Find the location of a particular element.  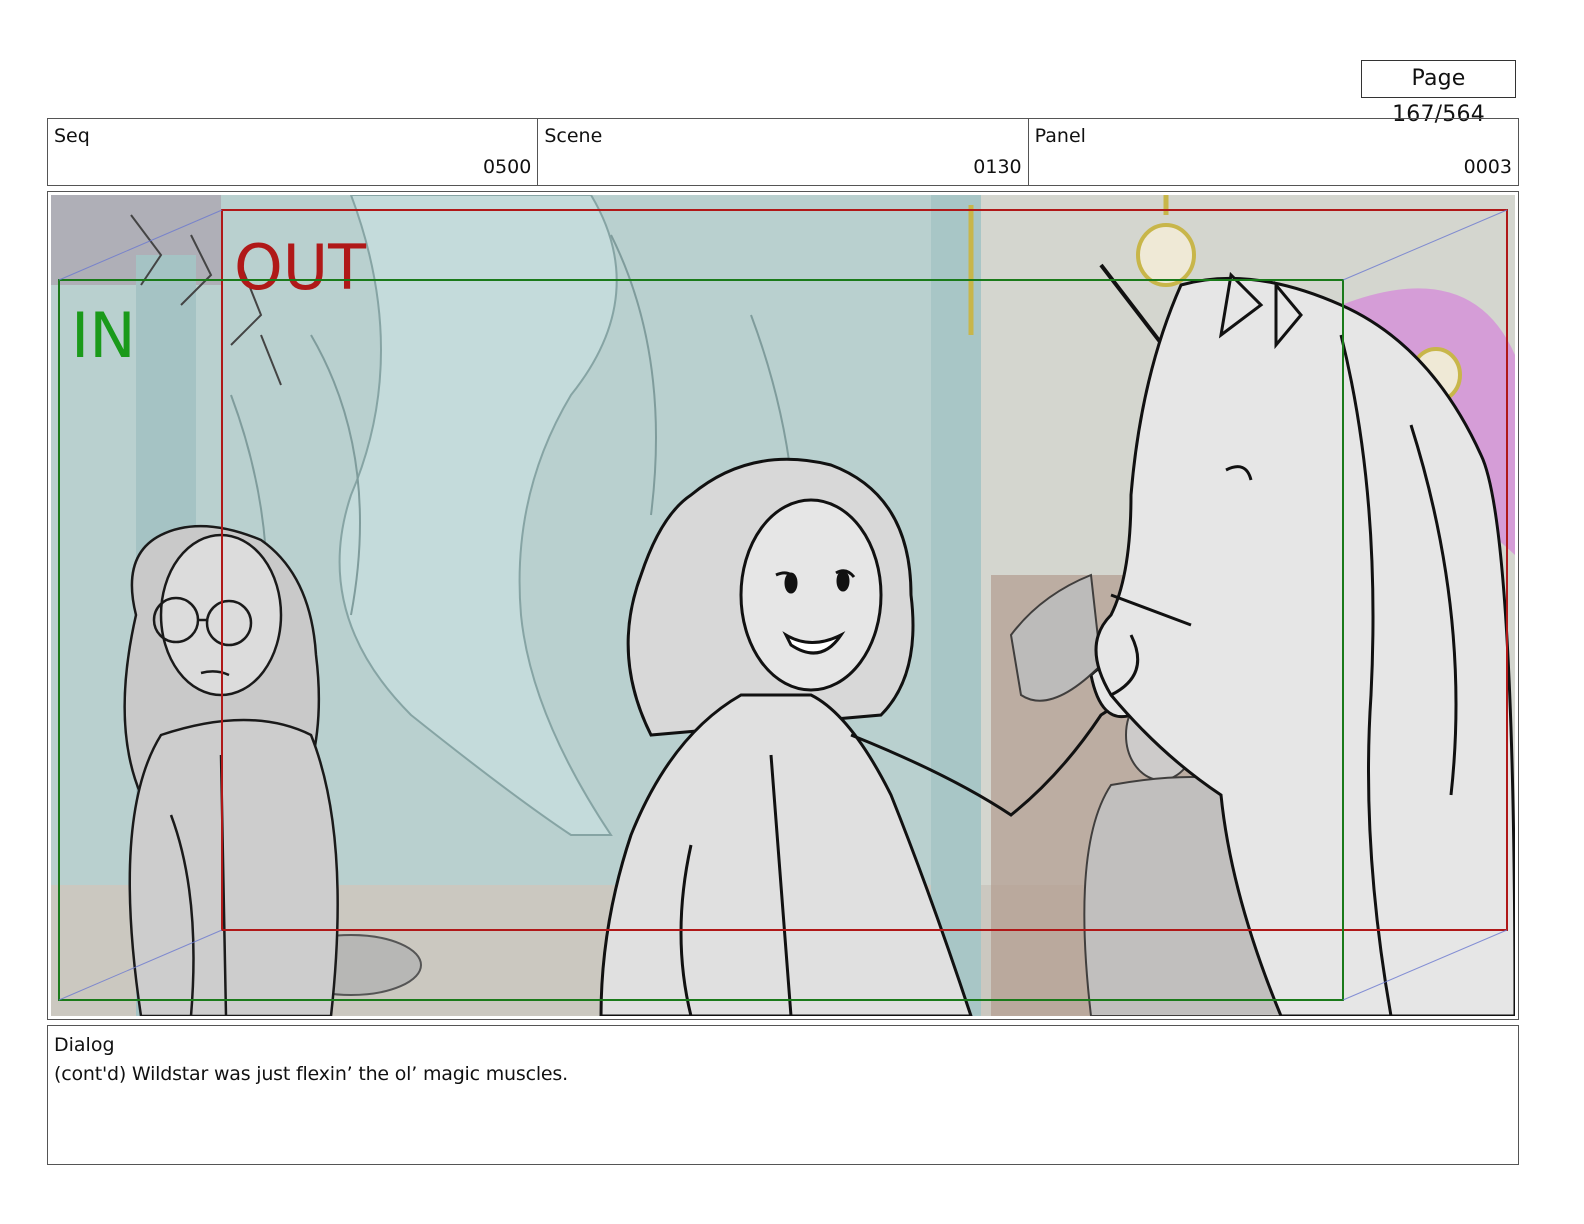

page-number: Page 167/564 is located at coordinates (1438, 93).